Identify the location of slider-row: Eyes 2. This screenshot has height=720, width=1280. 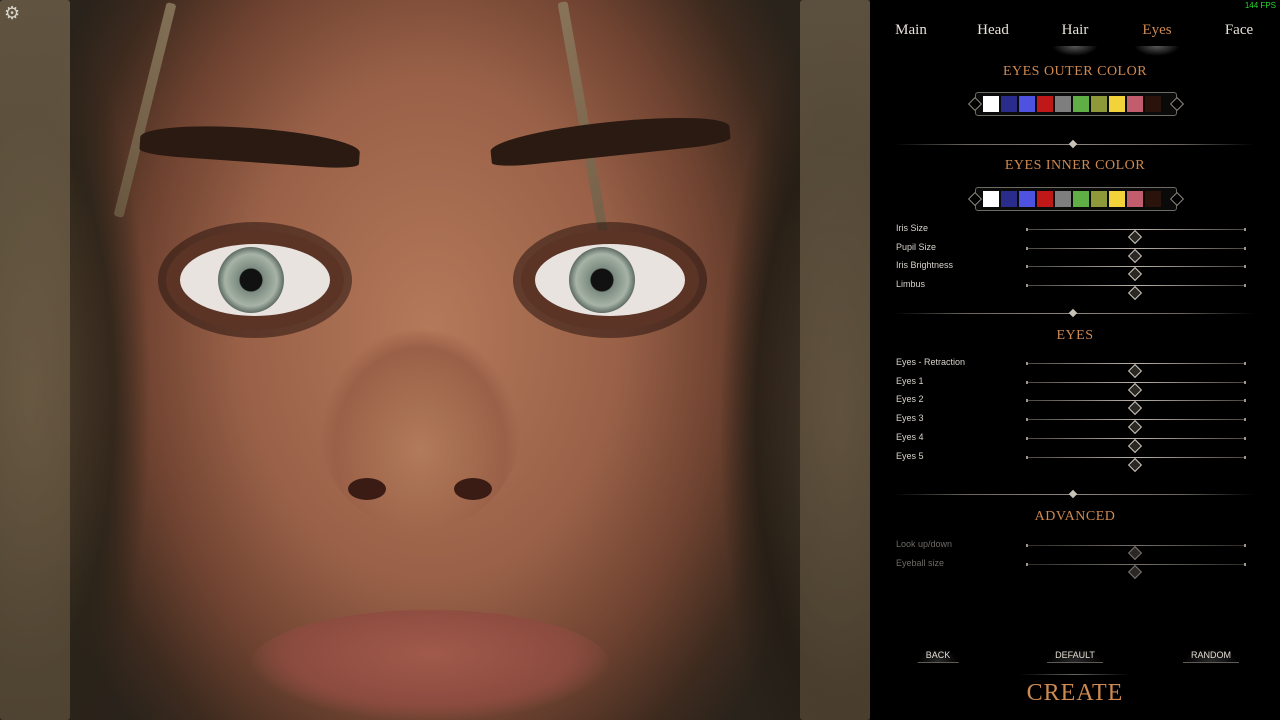
(1076, 404).